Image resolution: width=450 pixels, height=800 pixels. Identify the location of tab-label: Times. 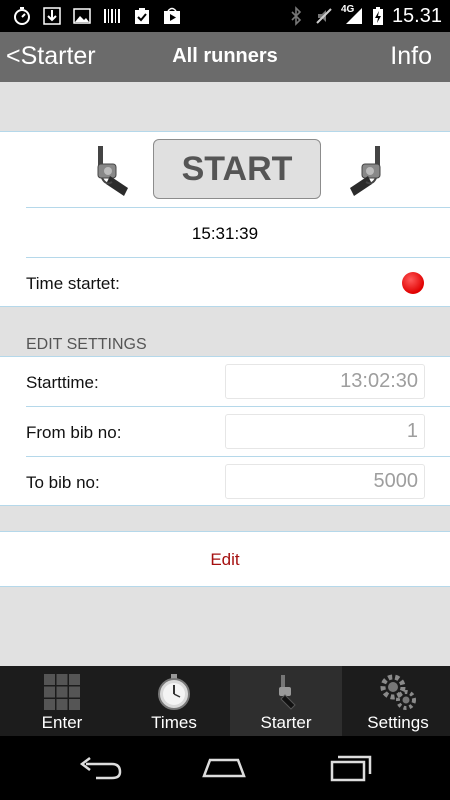
(174, 722).